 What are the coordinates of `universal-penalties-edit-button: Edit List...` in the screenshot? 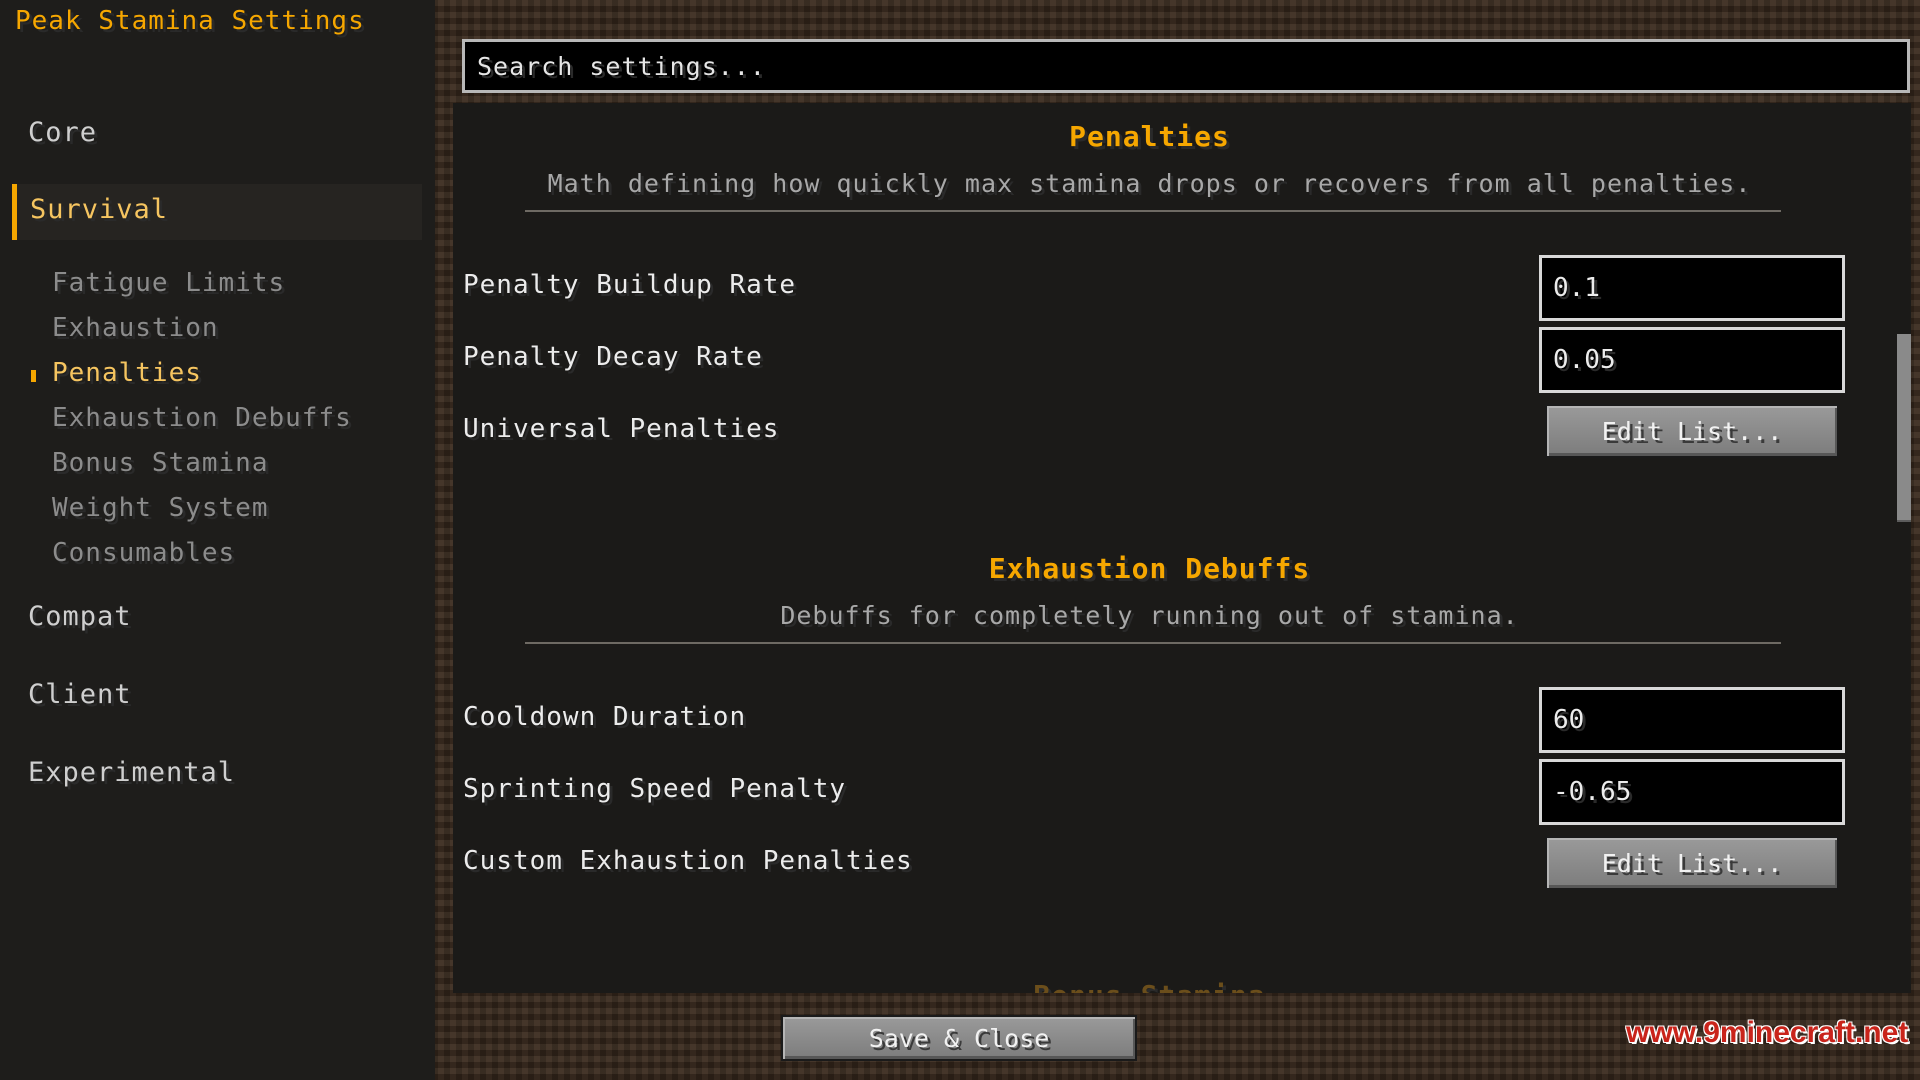 It's located at (1692, 431).